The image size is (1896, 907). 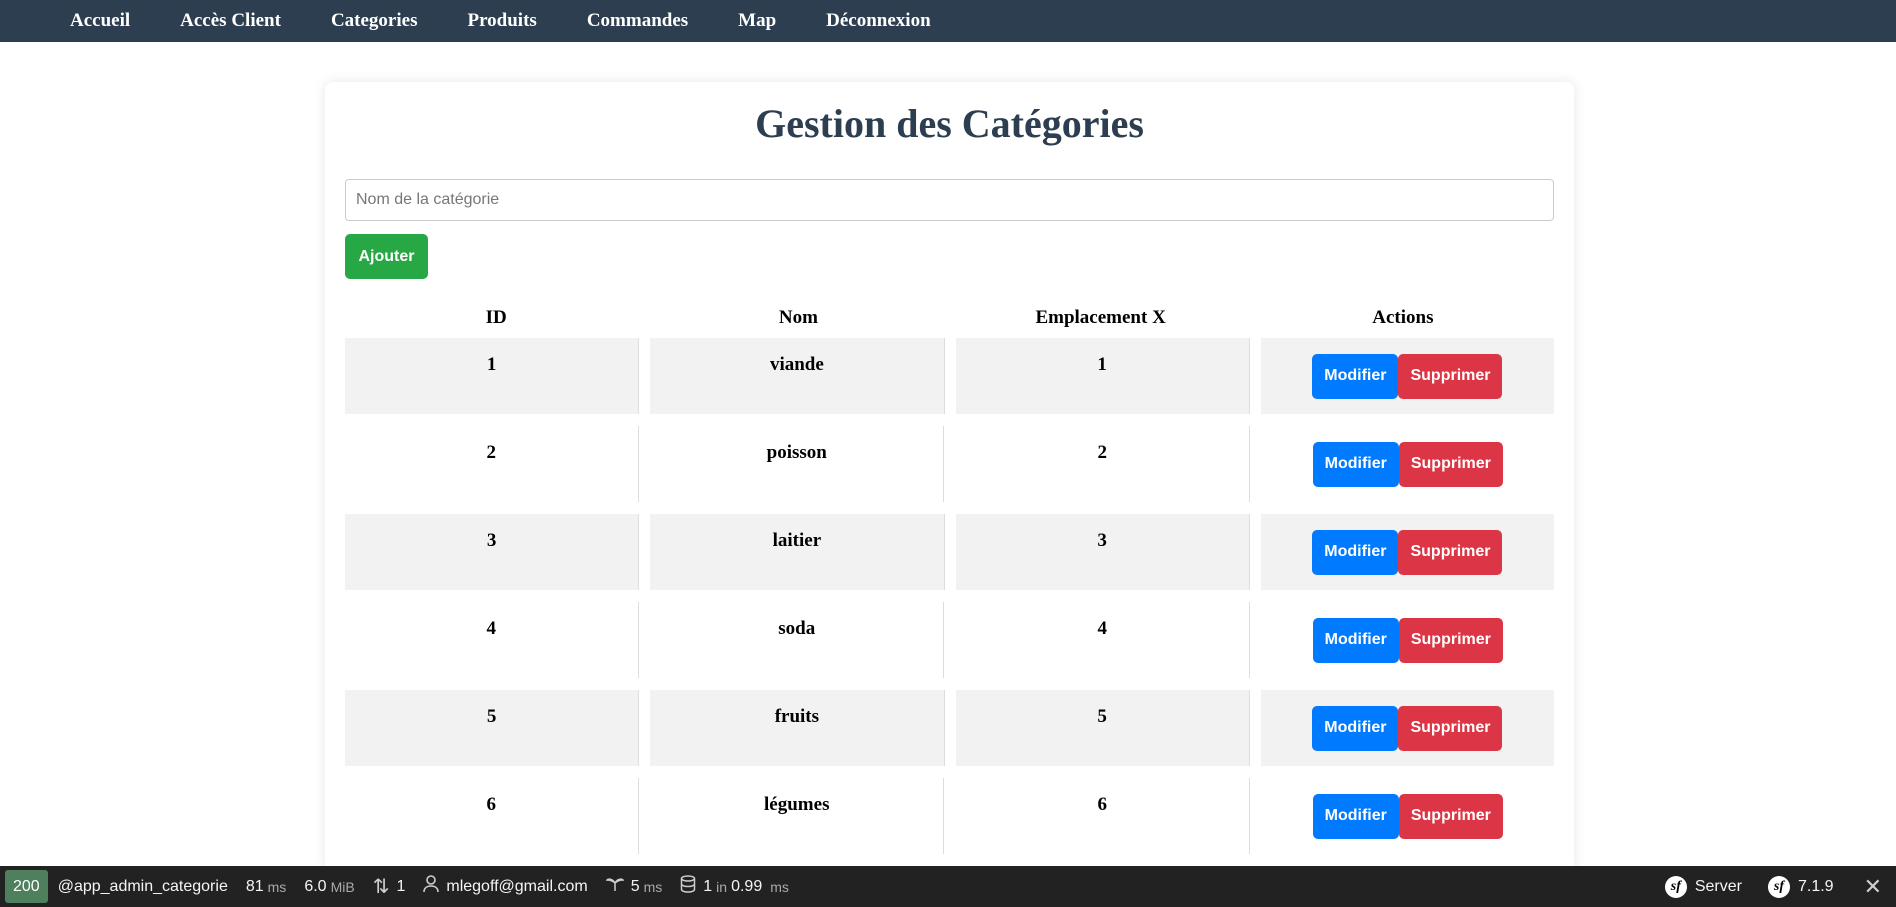 What do you see at coordinates (254, 886) in the screenshot?
I see `request-time-value: 81` at bounding box center [254, 886].